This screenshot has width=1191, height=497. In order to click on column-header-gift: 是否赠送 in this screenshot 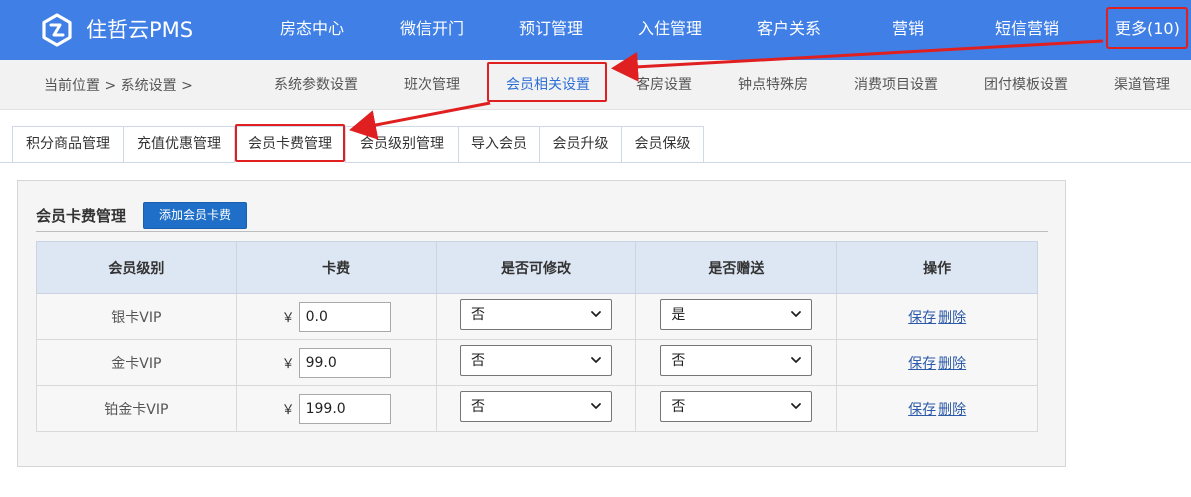, I will do `click(736, 267)`.